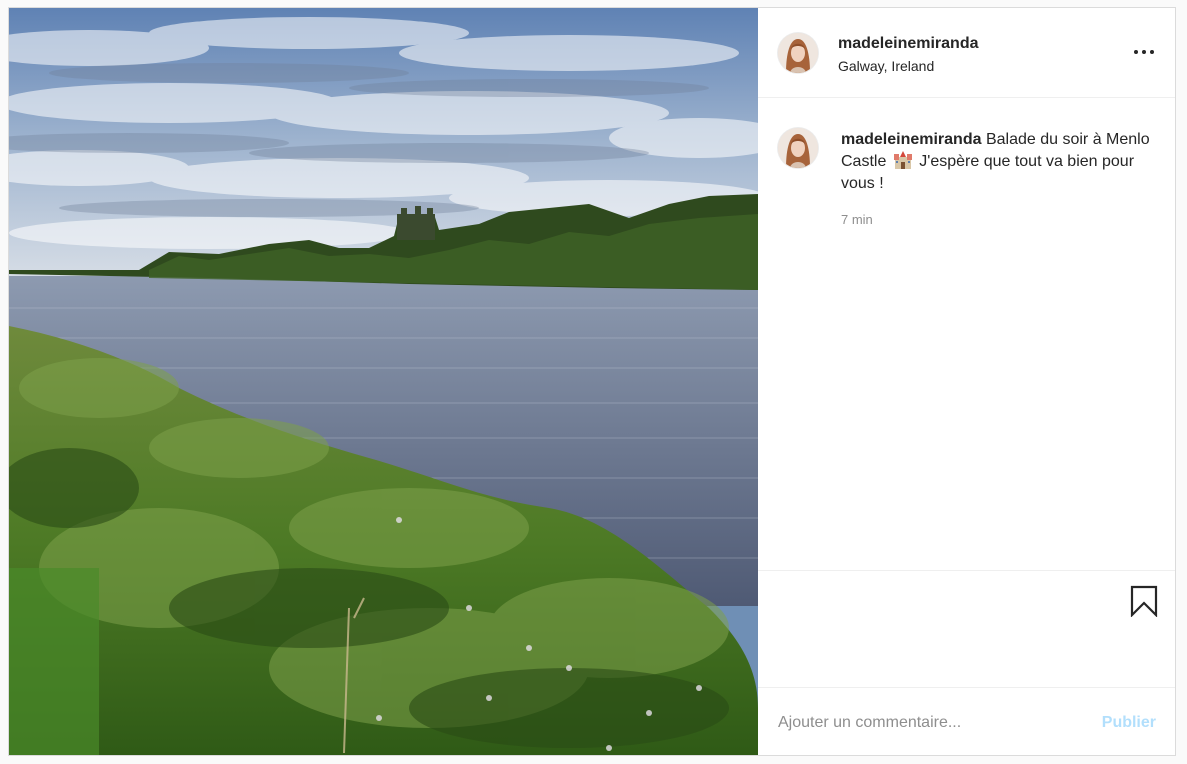 The height and width of the screenshot is (764, 1187). Describe the element at coordinates (1144, 53) in the screenshot. I see `more-options-icon` at that location.